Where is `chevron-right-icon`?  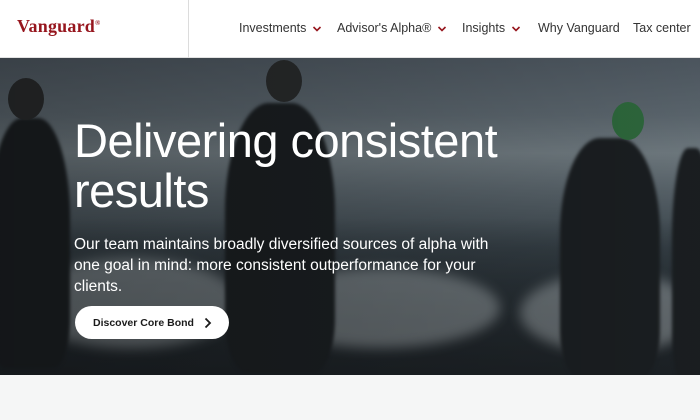
chevron-right-icon is located at coordinates (208, 323).